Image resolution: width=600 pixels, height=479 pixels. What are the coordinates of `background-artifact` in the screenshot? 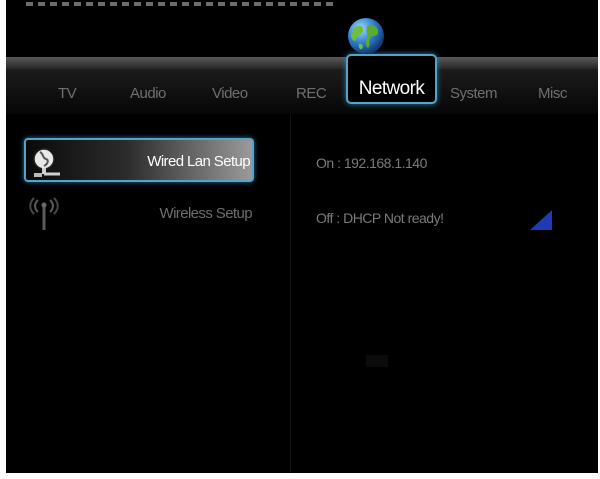 It's located at (377, 361).